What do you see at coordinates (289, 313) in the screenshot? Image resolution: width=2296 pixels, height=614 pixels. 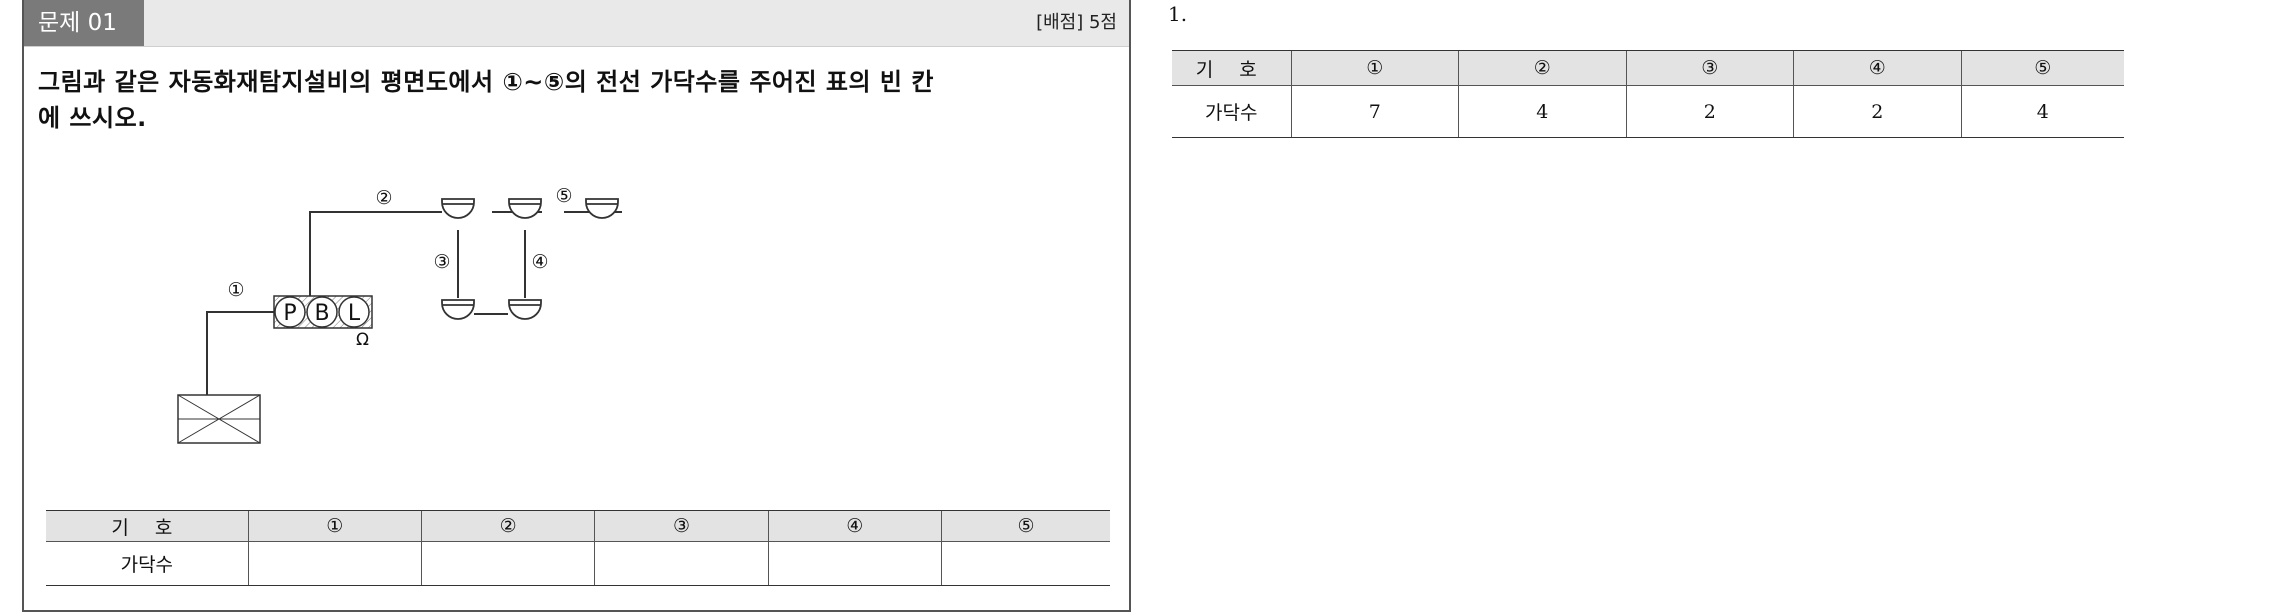 I see `p-label: P` at bounding box center [289, 313].